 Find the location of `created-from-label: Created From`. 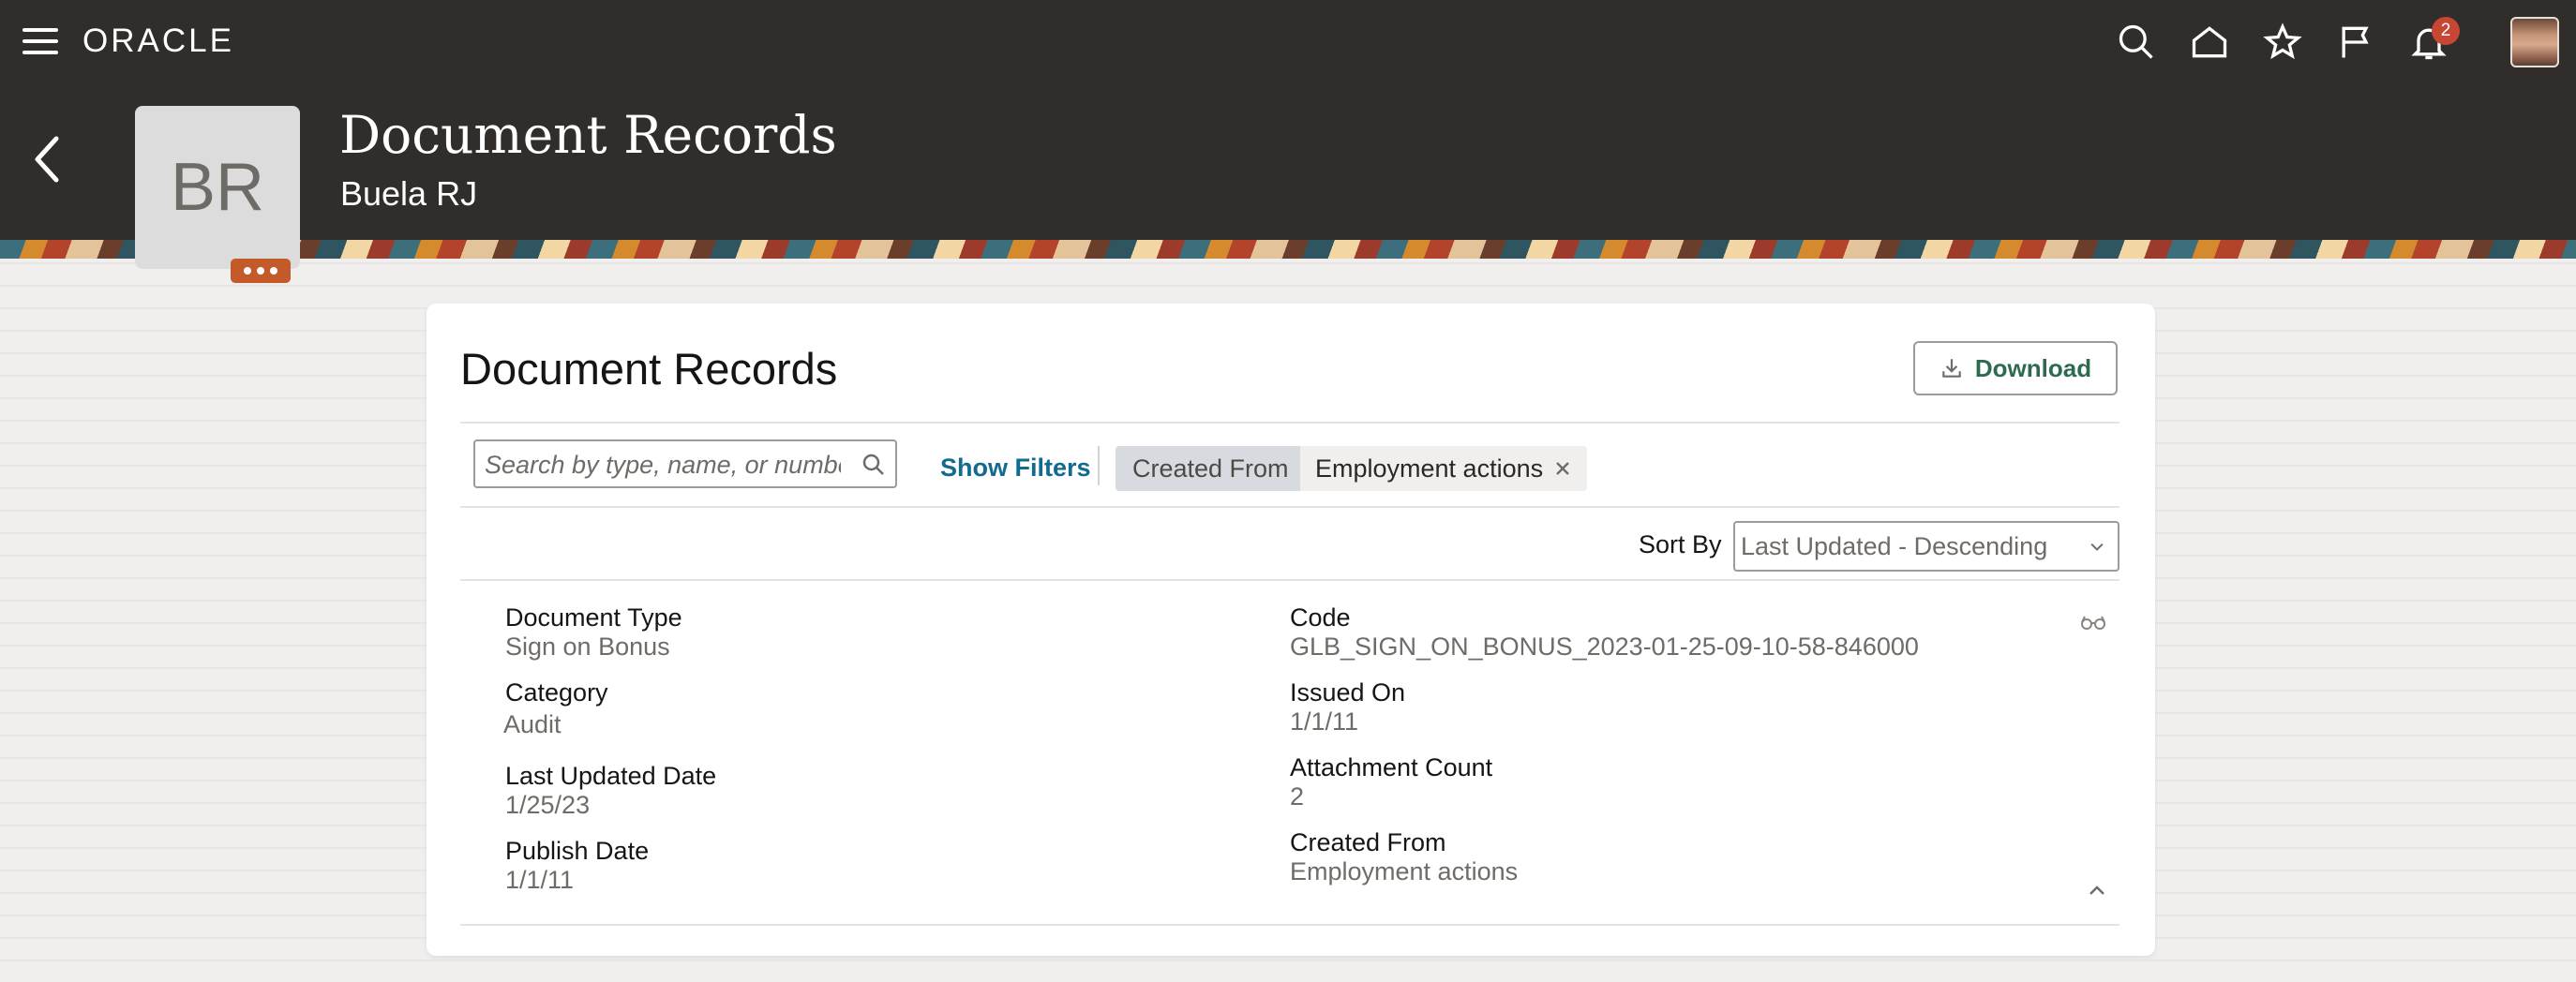

created-from-label: Created From is located at coordinates (1368, 842).